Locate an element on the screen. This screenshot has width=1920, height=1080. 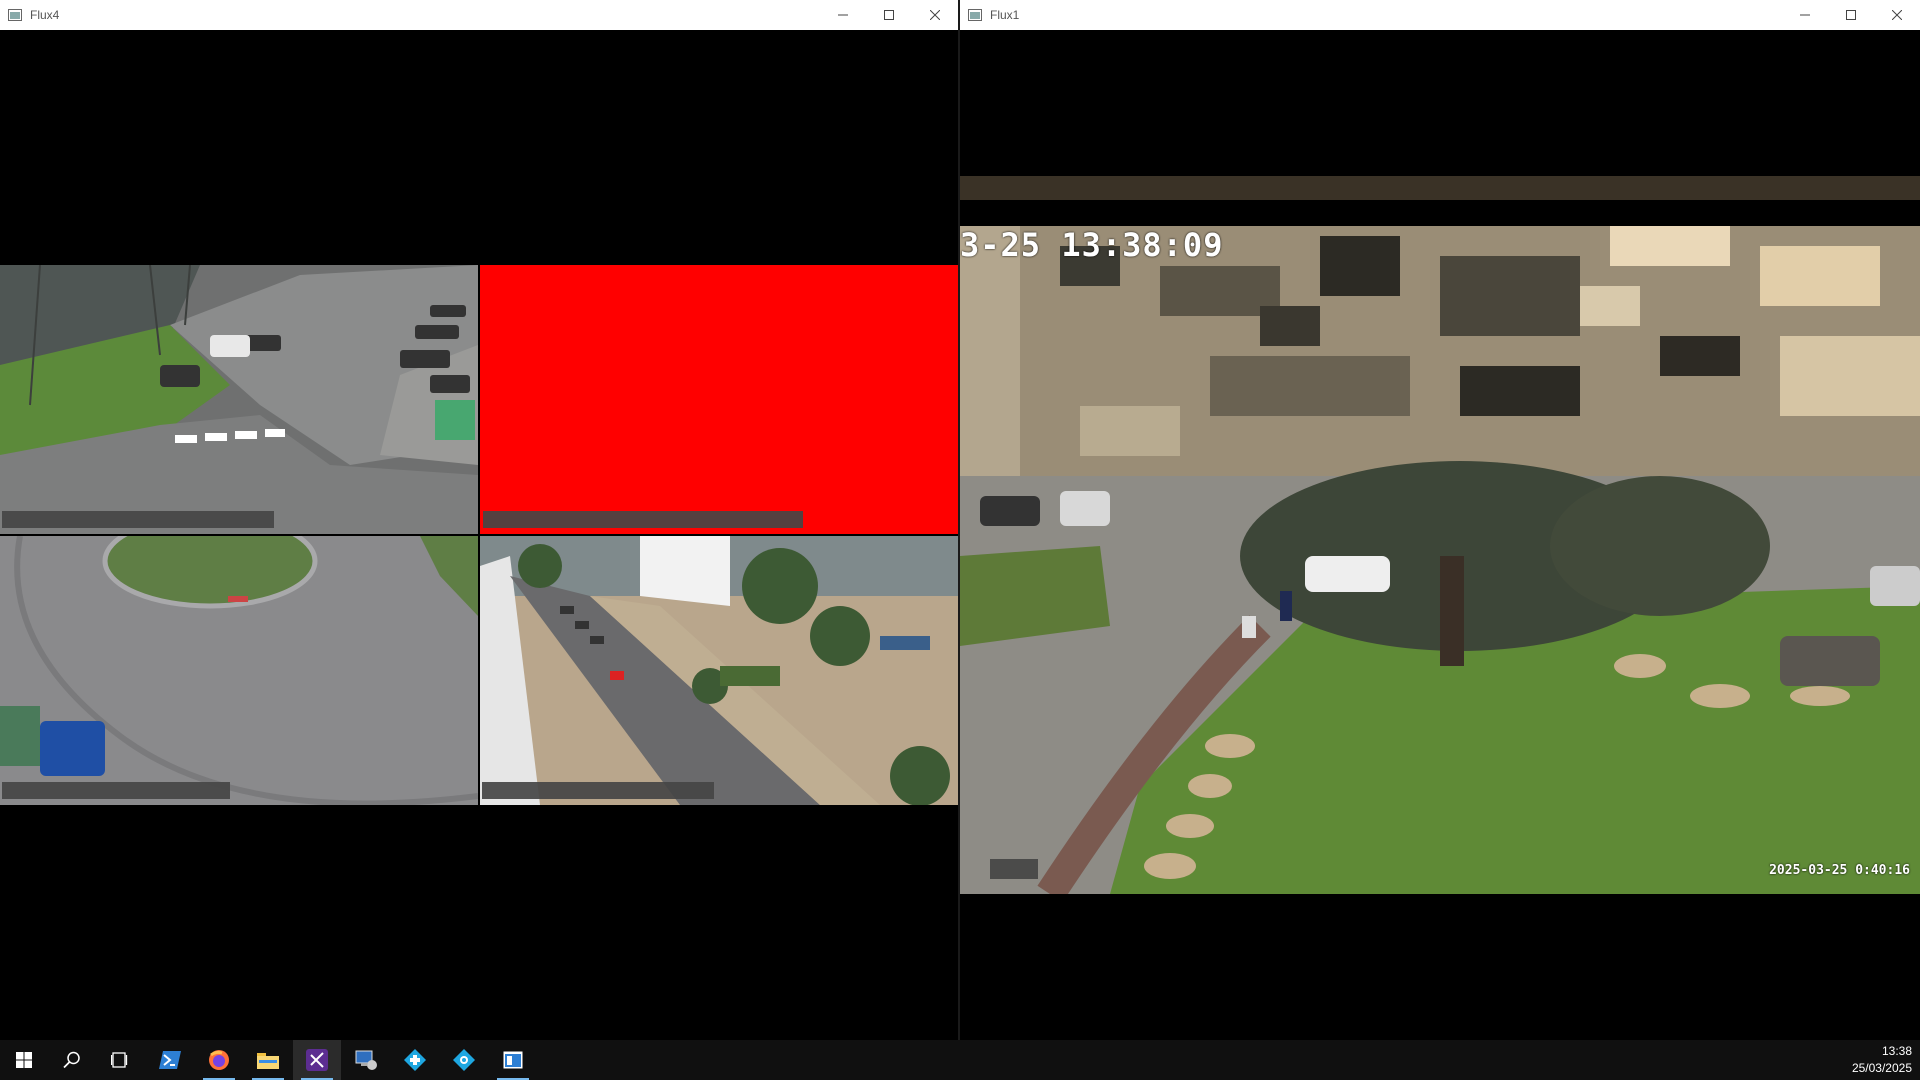
clock-date: 25/03/2025 is located at coordinates (1881, 1068).